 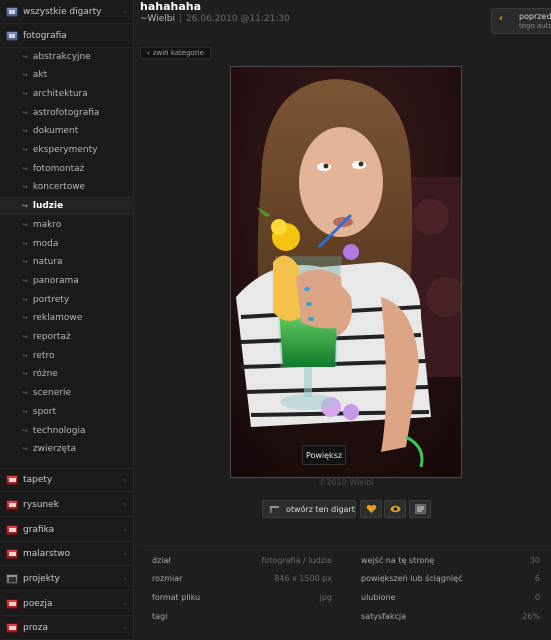 What do you see at coordinates (57, 318) in the screenshot?
I see `subcategory-label: reklamowe` at bounding box center [57, 318].